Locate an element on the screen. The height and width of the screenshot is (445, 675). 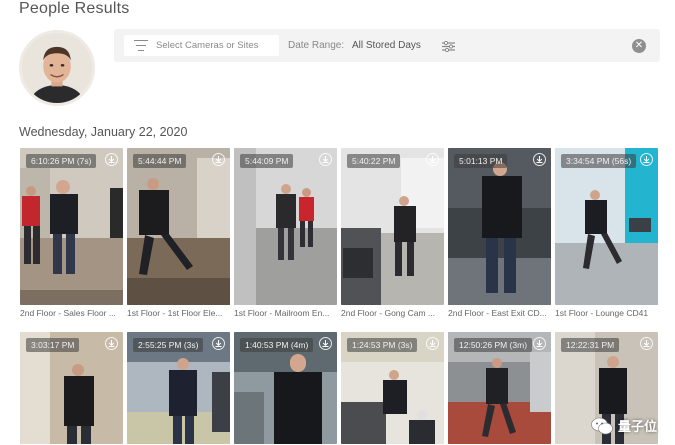
timestamp-badge: 6:10:26 PM (7s) is located at coordinates (61, 161).